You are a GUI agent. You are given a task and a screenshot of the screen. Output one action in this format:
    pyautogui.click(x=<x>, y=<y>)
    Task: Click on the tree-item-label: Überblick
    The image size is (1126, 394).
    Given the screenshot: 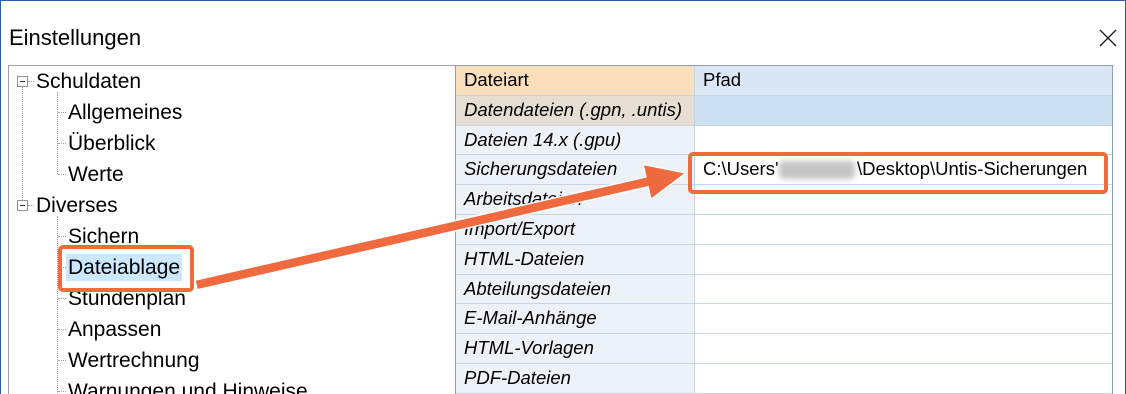 What is the action you would take?
    pyautogui.click(x=112, y=143)
    